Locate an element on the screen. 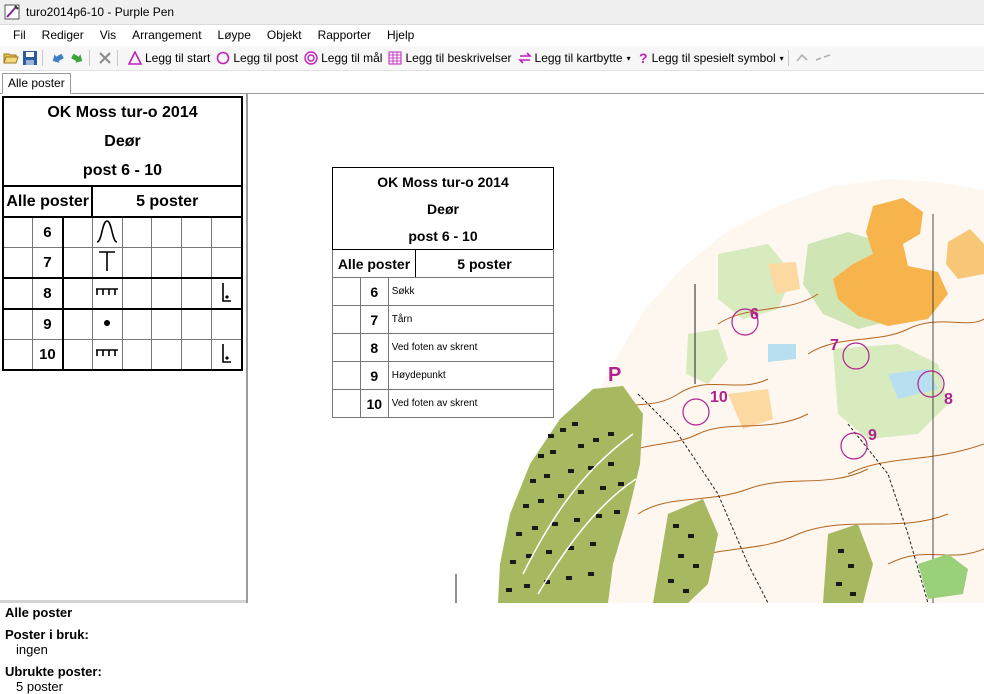 This screenshot has height=694, width=984. course-subtitle: post 6 - 10 is located at coordinates (122, 170).